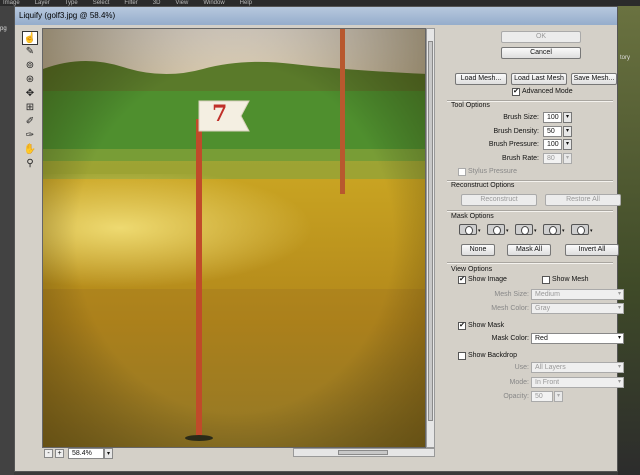  Describe the element at coordinates (567, 117) in the screenshot. I see `brush-size-dropdown: ▾` at that location.